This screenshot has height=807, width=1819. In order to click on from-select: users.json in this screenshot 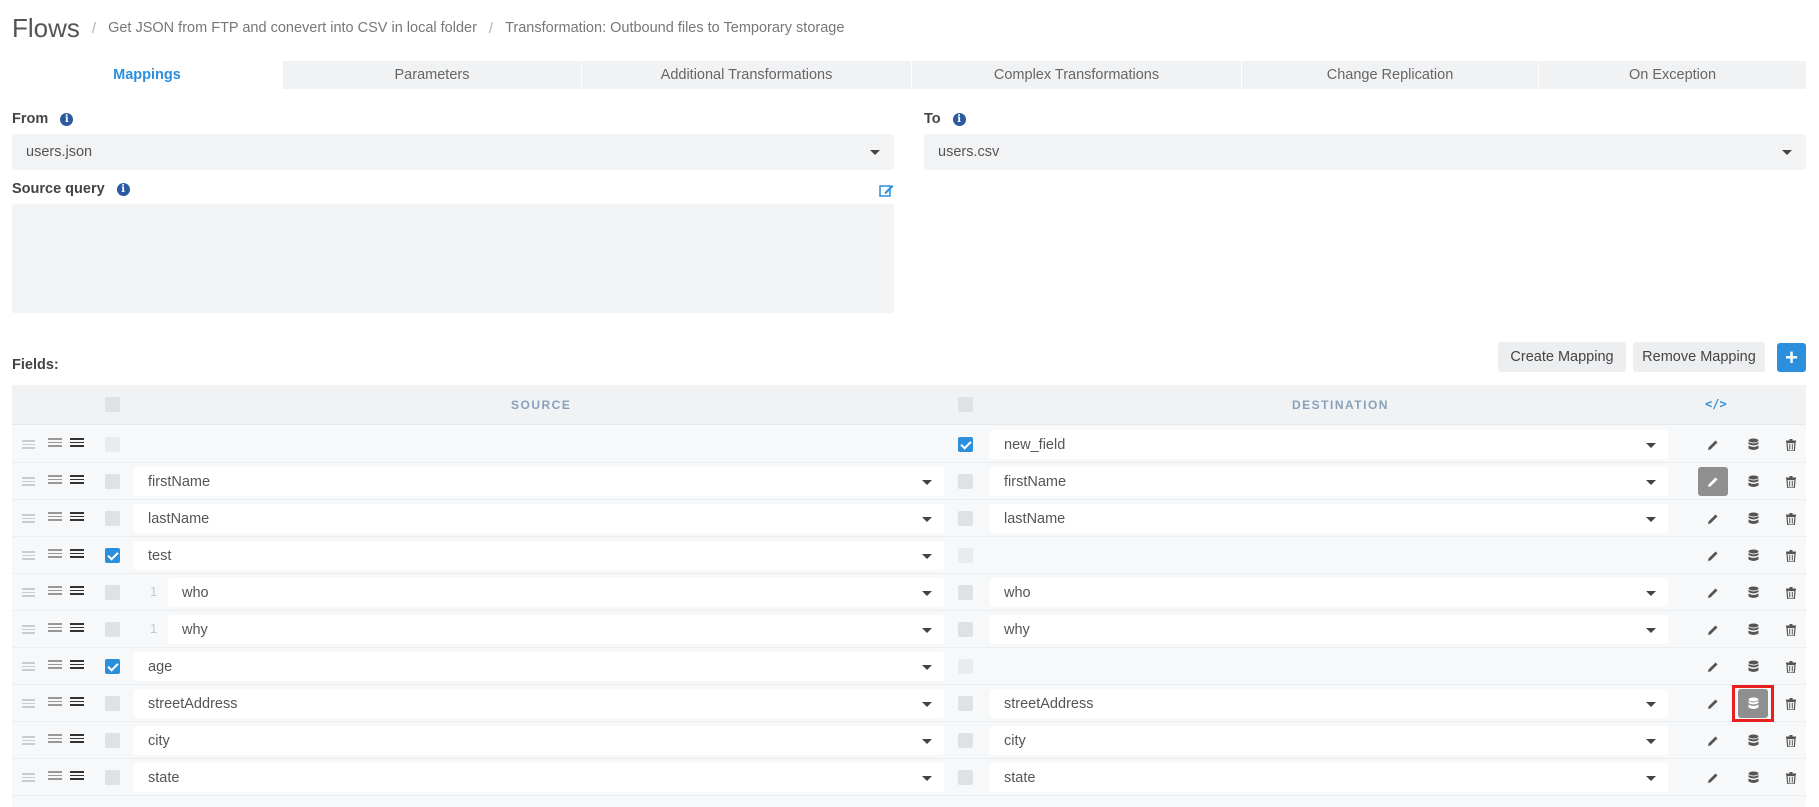, I will do `click(453, 152)`.